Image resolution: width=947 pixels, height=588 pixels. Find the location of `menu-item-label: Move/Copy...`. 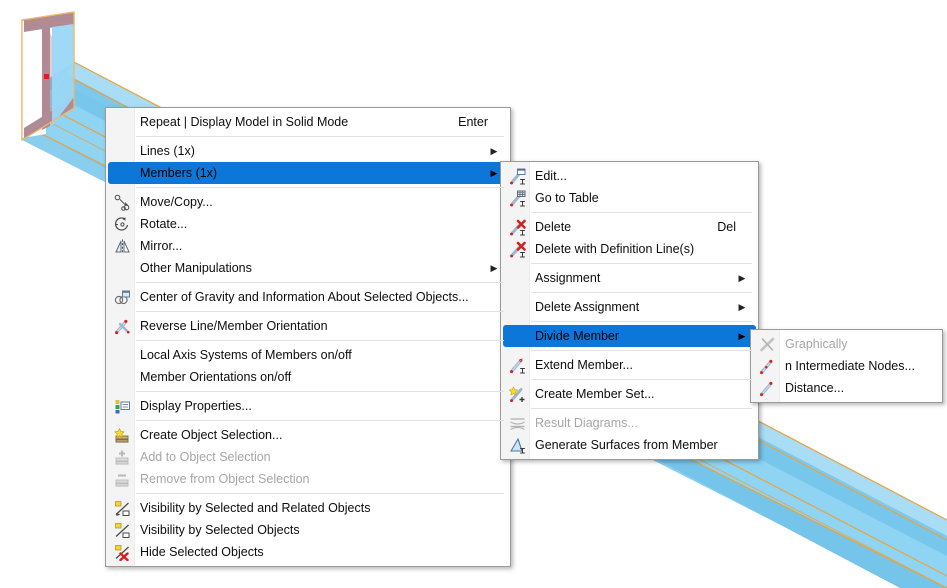

menu-item-label: Move/Copy... is located at coordinates (176, 202).